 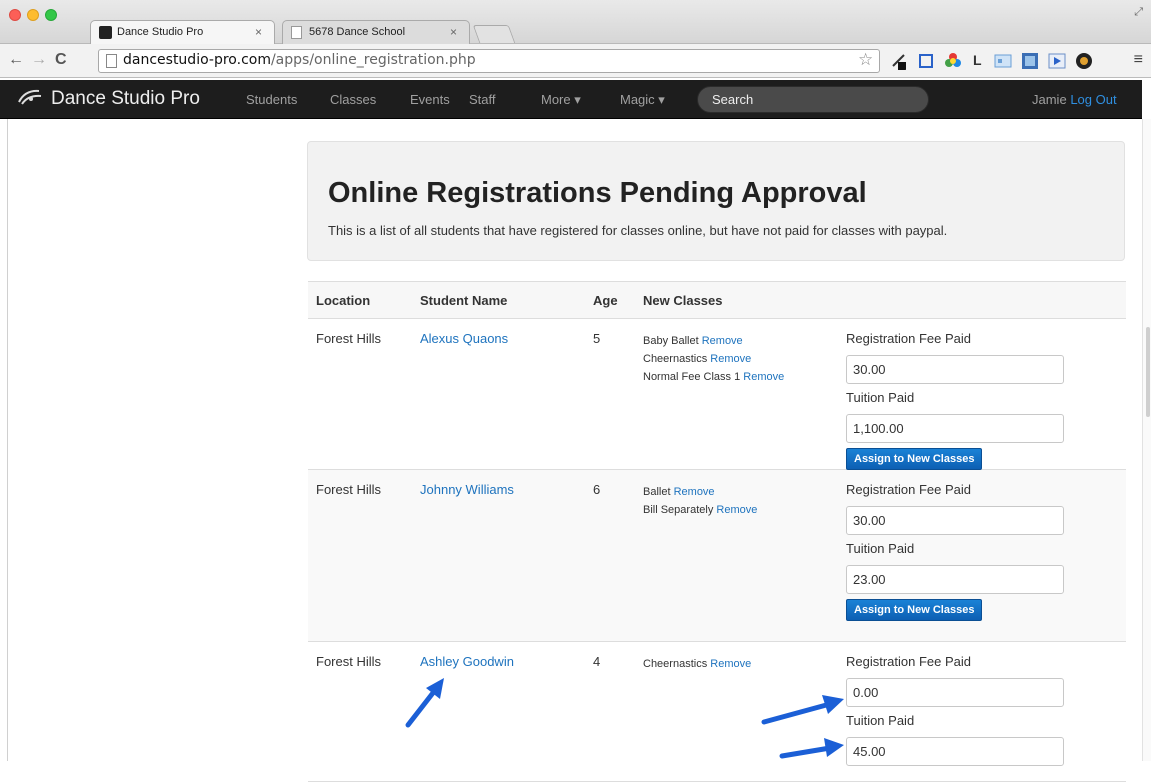 I want to click on new-classes-list: Cheernastics Remove, so click(x=733, y=664).